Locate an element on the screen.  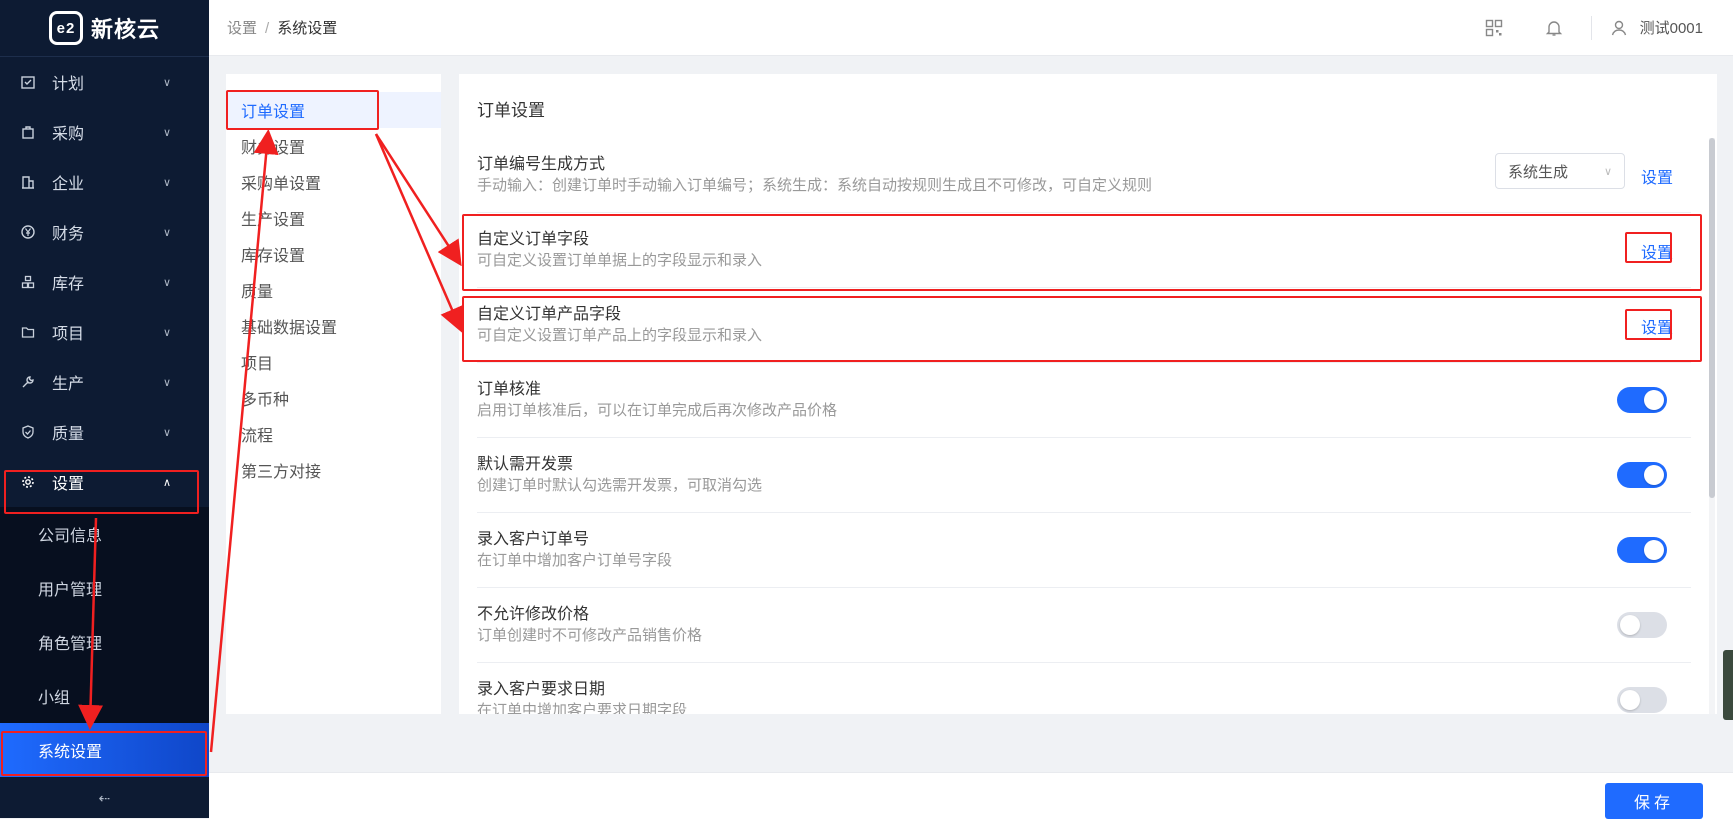
nav-item-quality: 质量 is located at coordinates (333, 290).